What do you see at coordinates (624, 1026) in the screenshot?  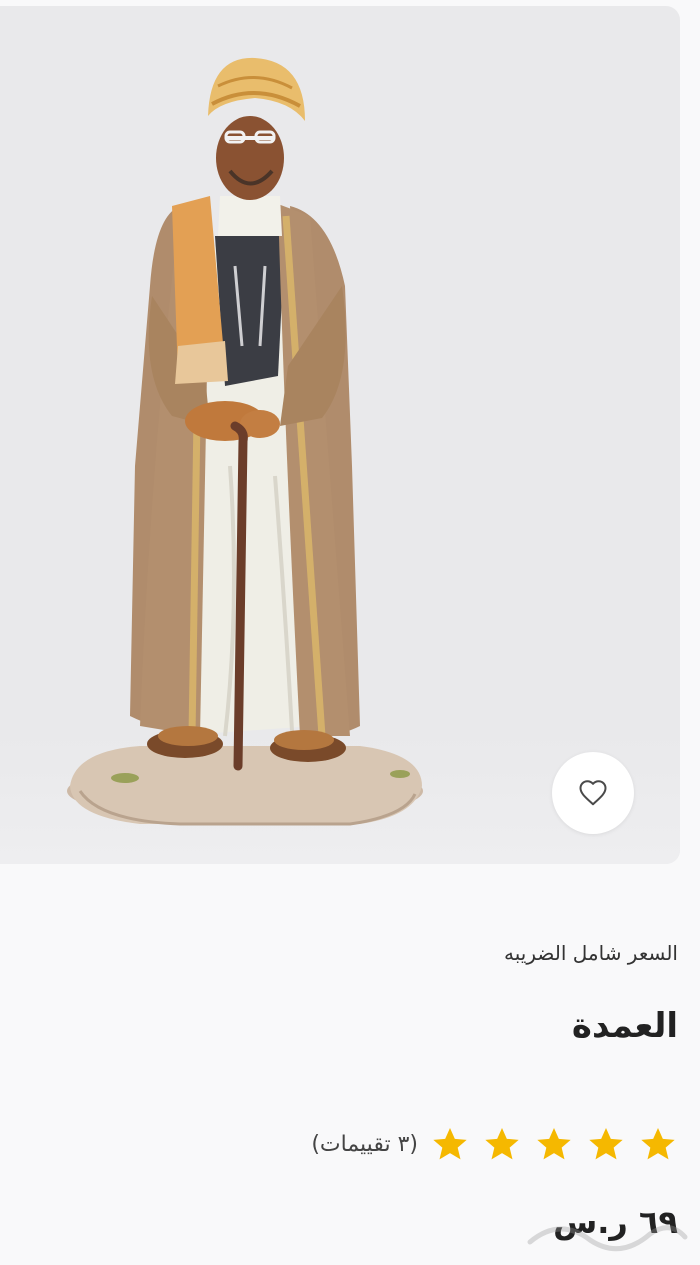 I see `product-title: العمدة` at bounding box center [624, 1026].